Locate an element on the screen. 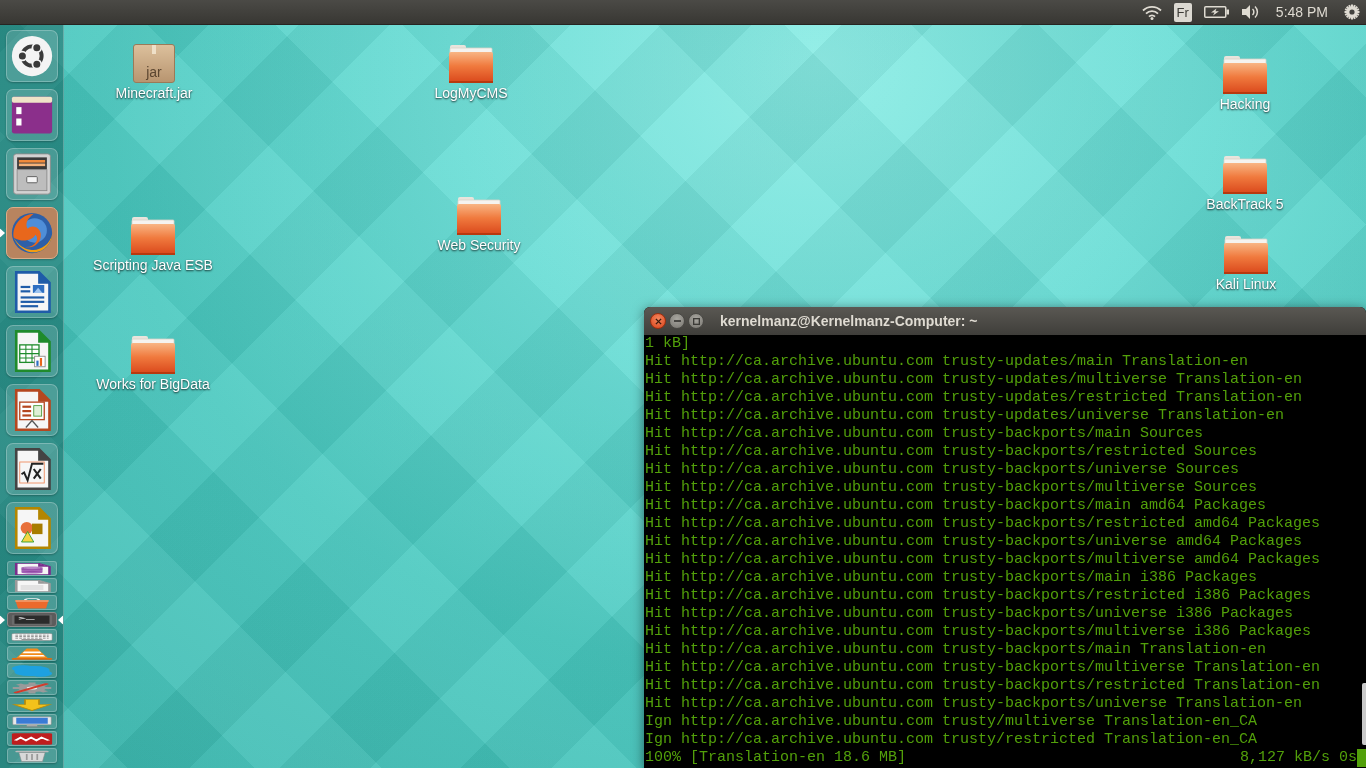  terminal-line: Hit http://ca.archive.ubuntu.com trusty-backports/multiverse Sources is located at coordinates (952, 488).